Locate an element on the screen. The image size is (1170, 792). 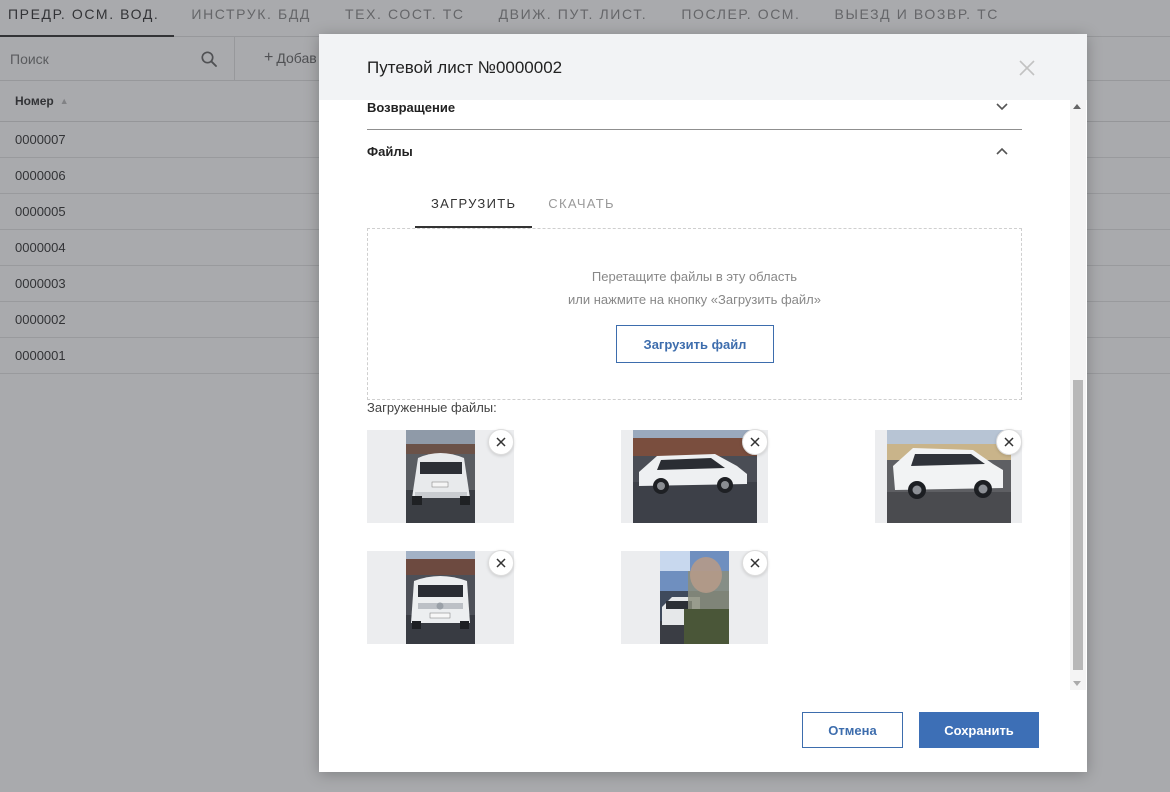
files-tabs: ЗАГРУЗИТЬ СКАЧАТЬ is located at coordinates (523, 210).